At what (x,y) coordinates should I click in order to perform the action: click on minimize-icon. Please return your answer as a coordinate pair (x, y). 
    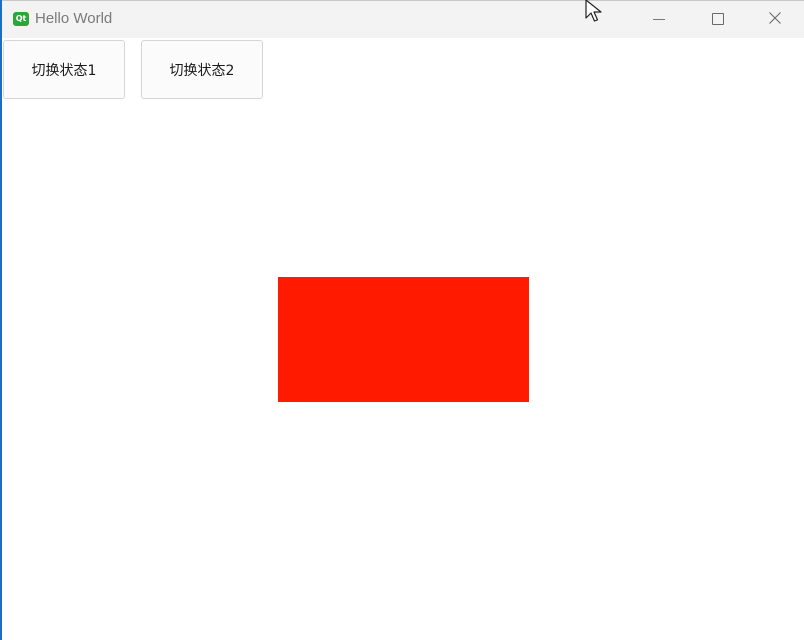
    Looking at the image, I should click on (659, 19).